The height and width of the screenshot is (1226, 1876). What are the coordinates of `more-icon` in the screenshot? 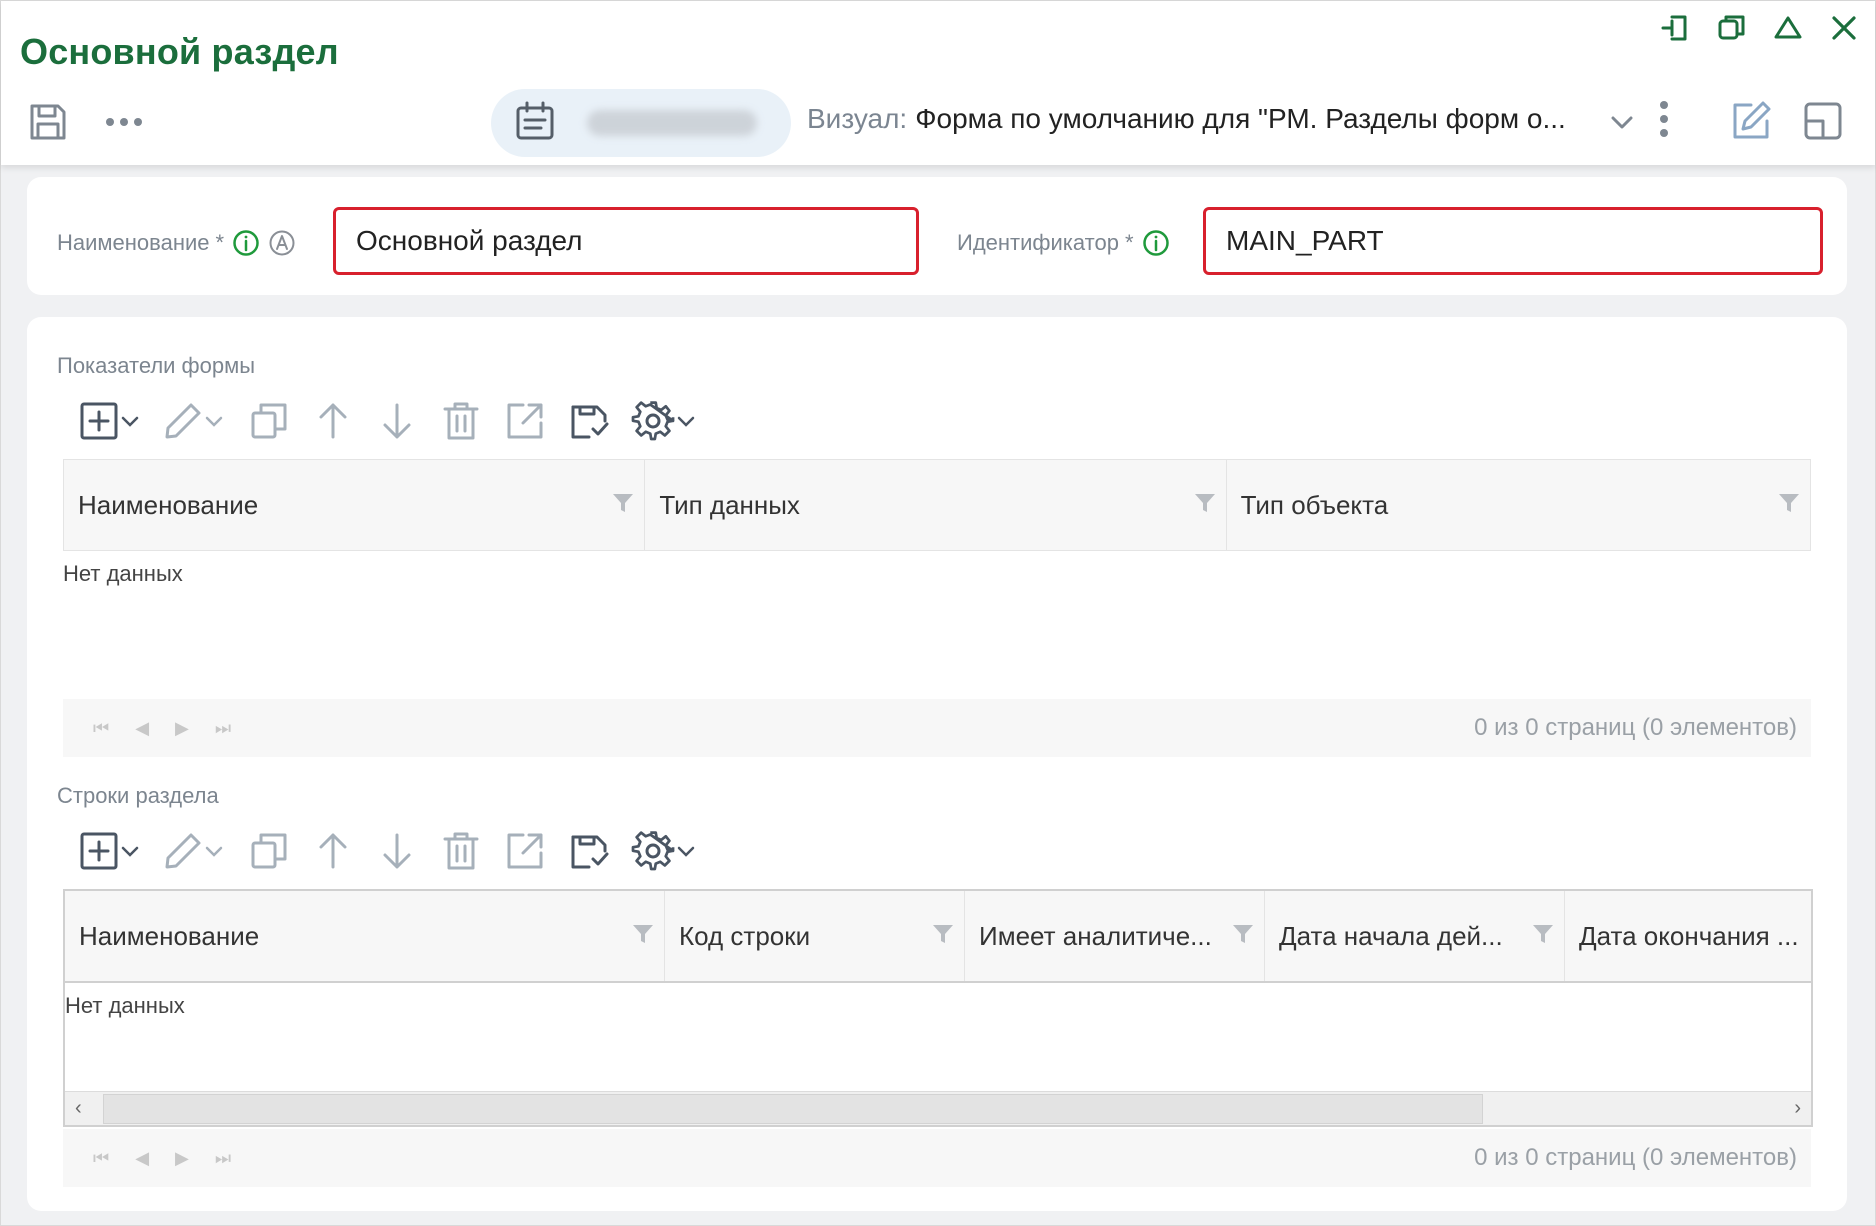 It's located at (124, 122).